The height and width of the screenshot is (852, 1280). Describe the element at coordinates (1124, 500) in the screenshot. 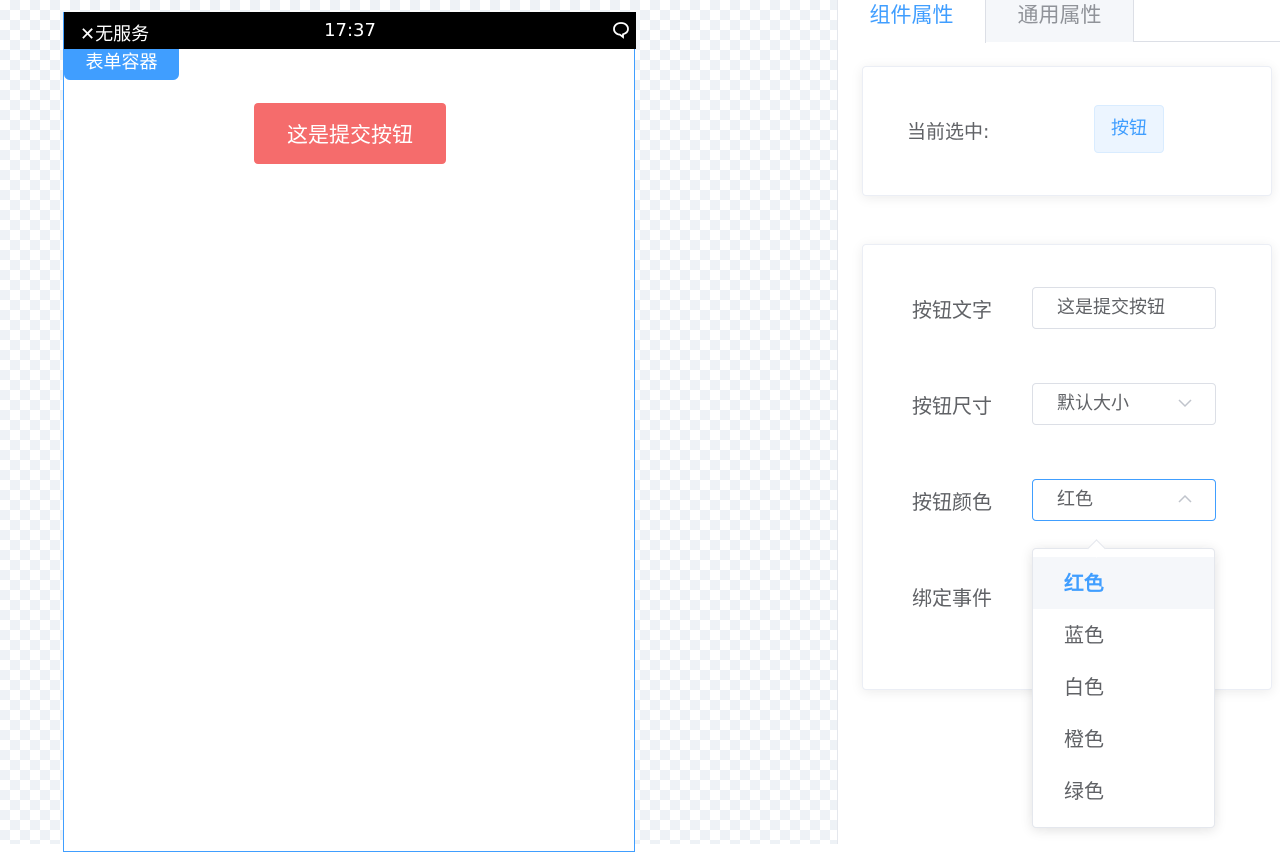

I see `button-color-select: 红色` at that location.